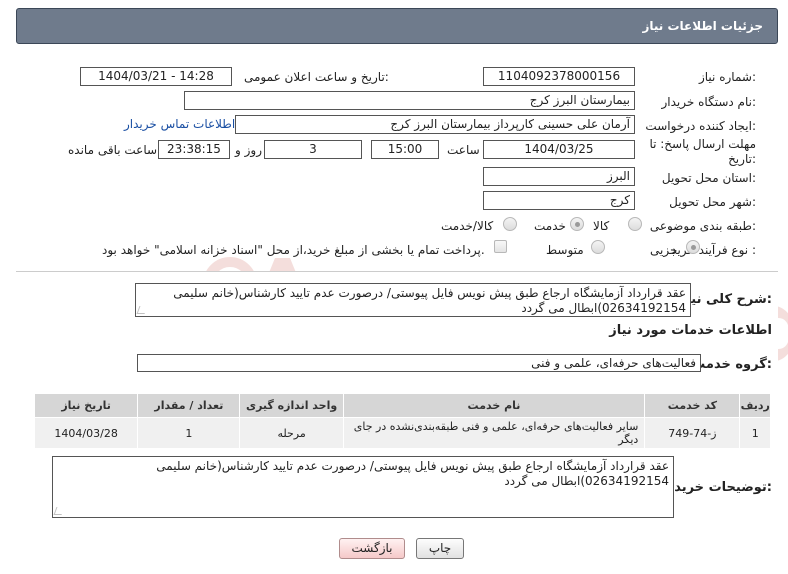 The height and width of the screenshot is (574, 788). What do you see at coordinates (713, 250) in the screenshot?
I see `purchase-type-label: نوع فرآیند خرید :` at bounding box center [713, 250].